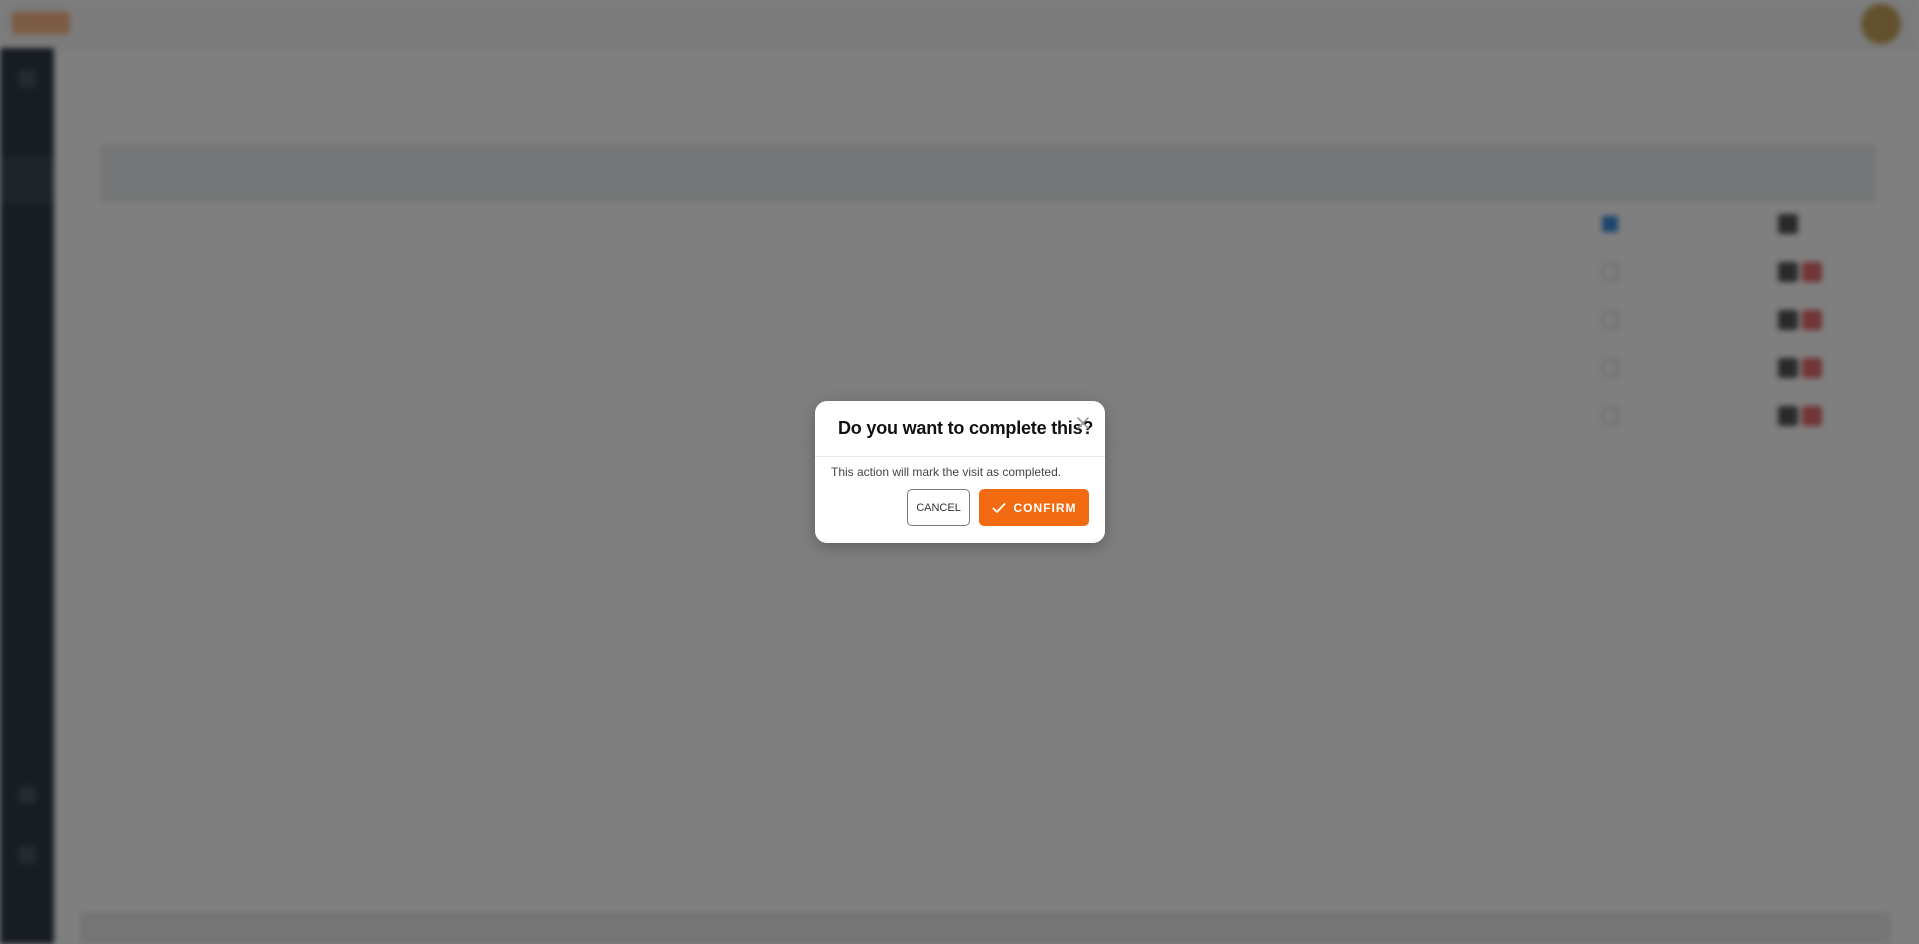 The image size is (1919, 944). What do you see at coordinates (960, 456) in the screenshot?
I see `dialog-divider` at bounding box center [960, 456].